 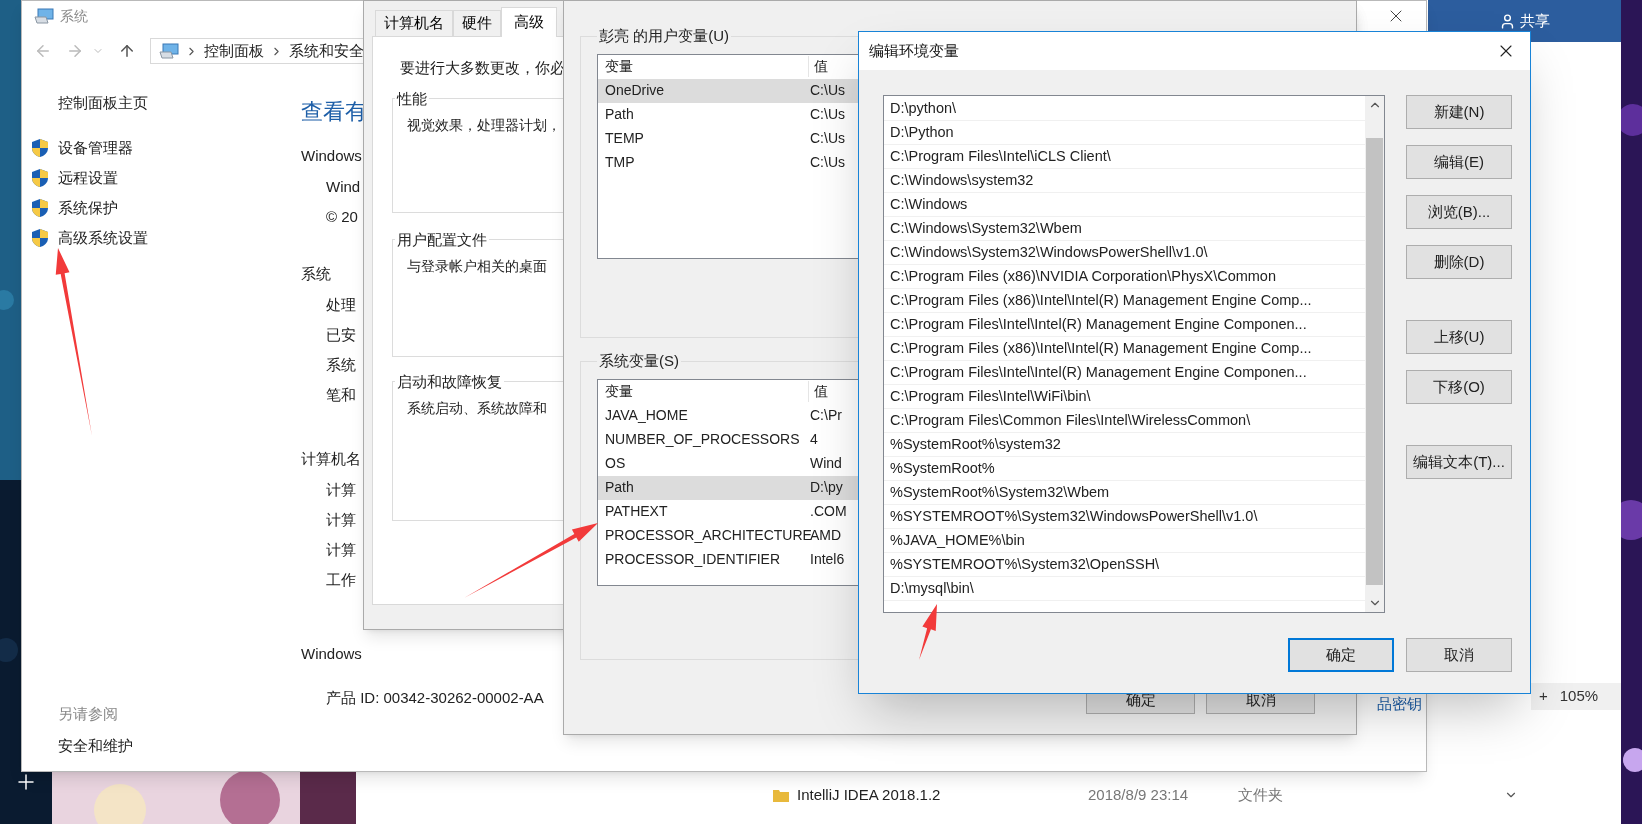 What do you see at coordinates (693, 559) in the screenshot?
I see `variable-name: PROCESSOR_IDENTIFIER` at bounding box center [693, 559].